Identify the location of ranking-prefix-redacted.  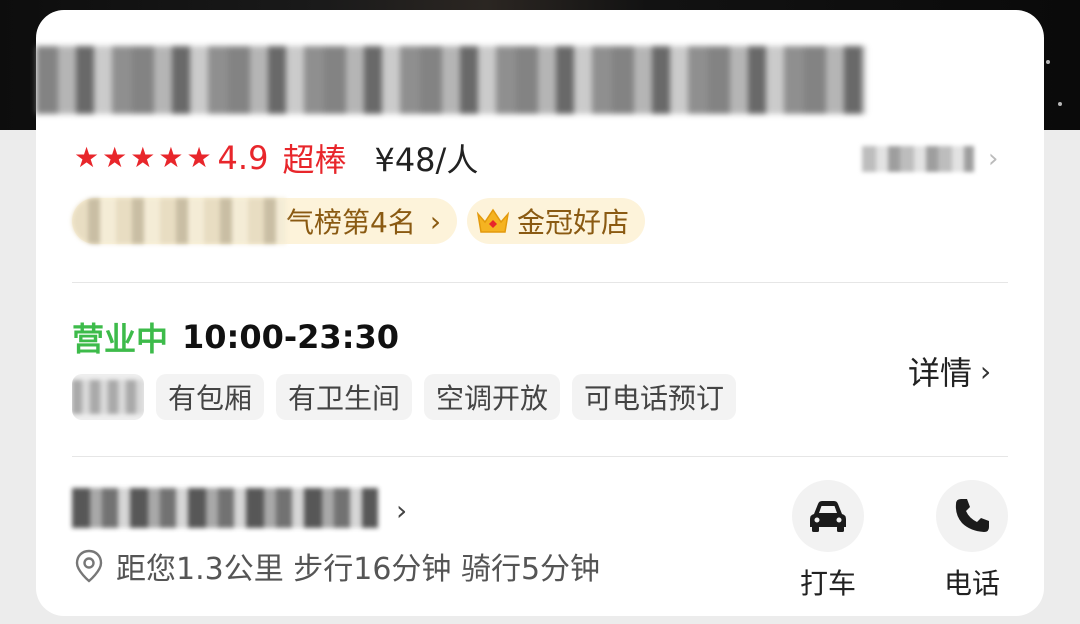
(179, 221).